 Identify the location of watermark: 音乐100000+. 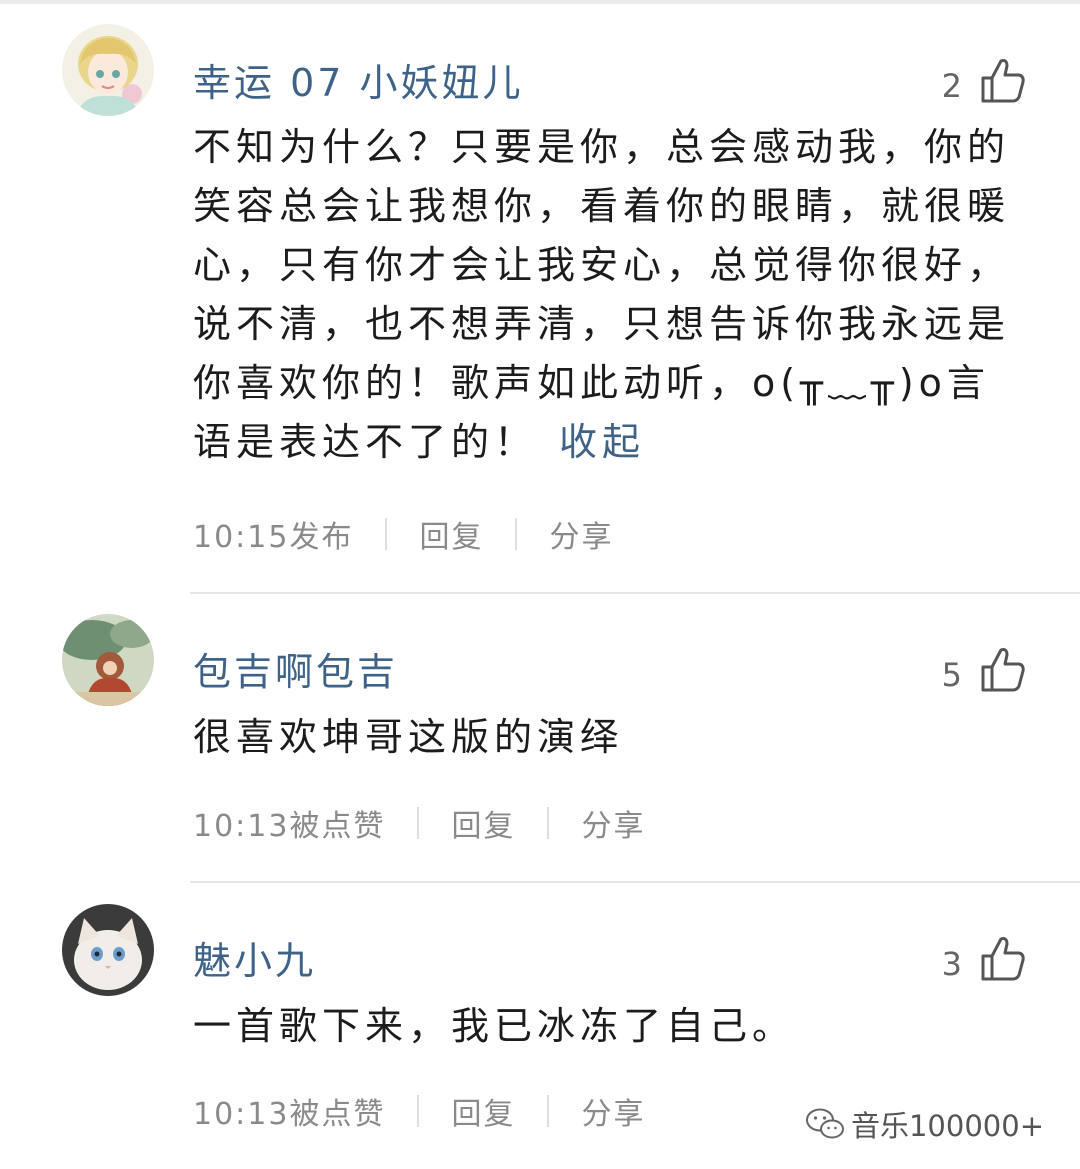
(924, 1124).